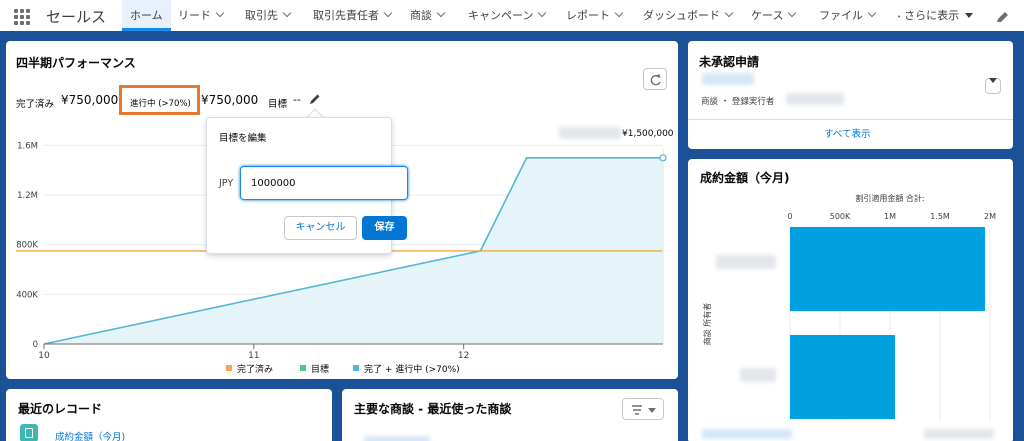  Describe the element at coordinates (412, 370) in the screenshot. I see `legend-closed-open: 完了 + 進行中 (>70%)` at that location.